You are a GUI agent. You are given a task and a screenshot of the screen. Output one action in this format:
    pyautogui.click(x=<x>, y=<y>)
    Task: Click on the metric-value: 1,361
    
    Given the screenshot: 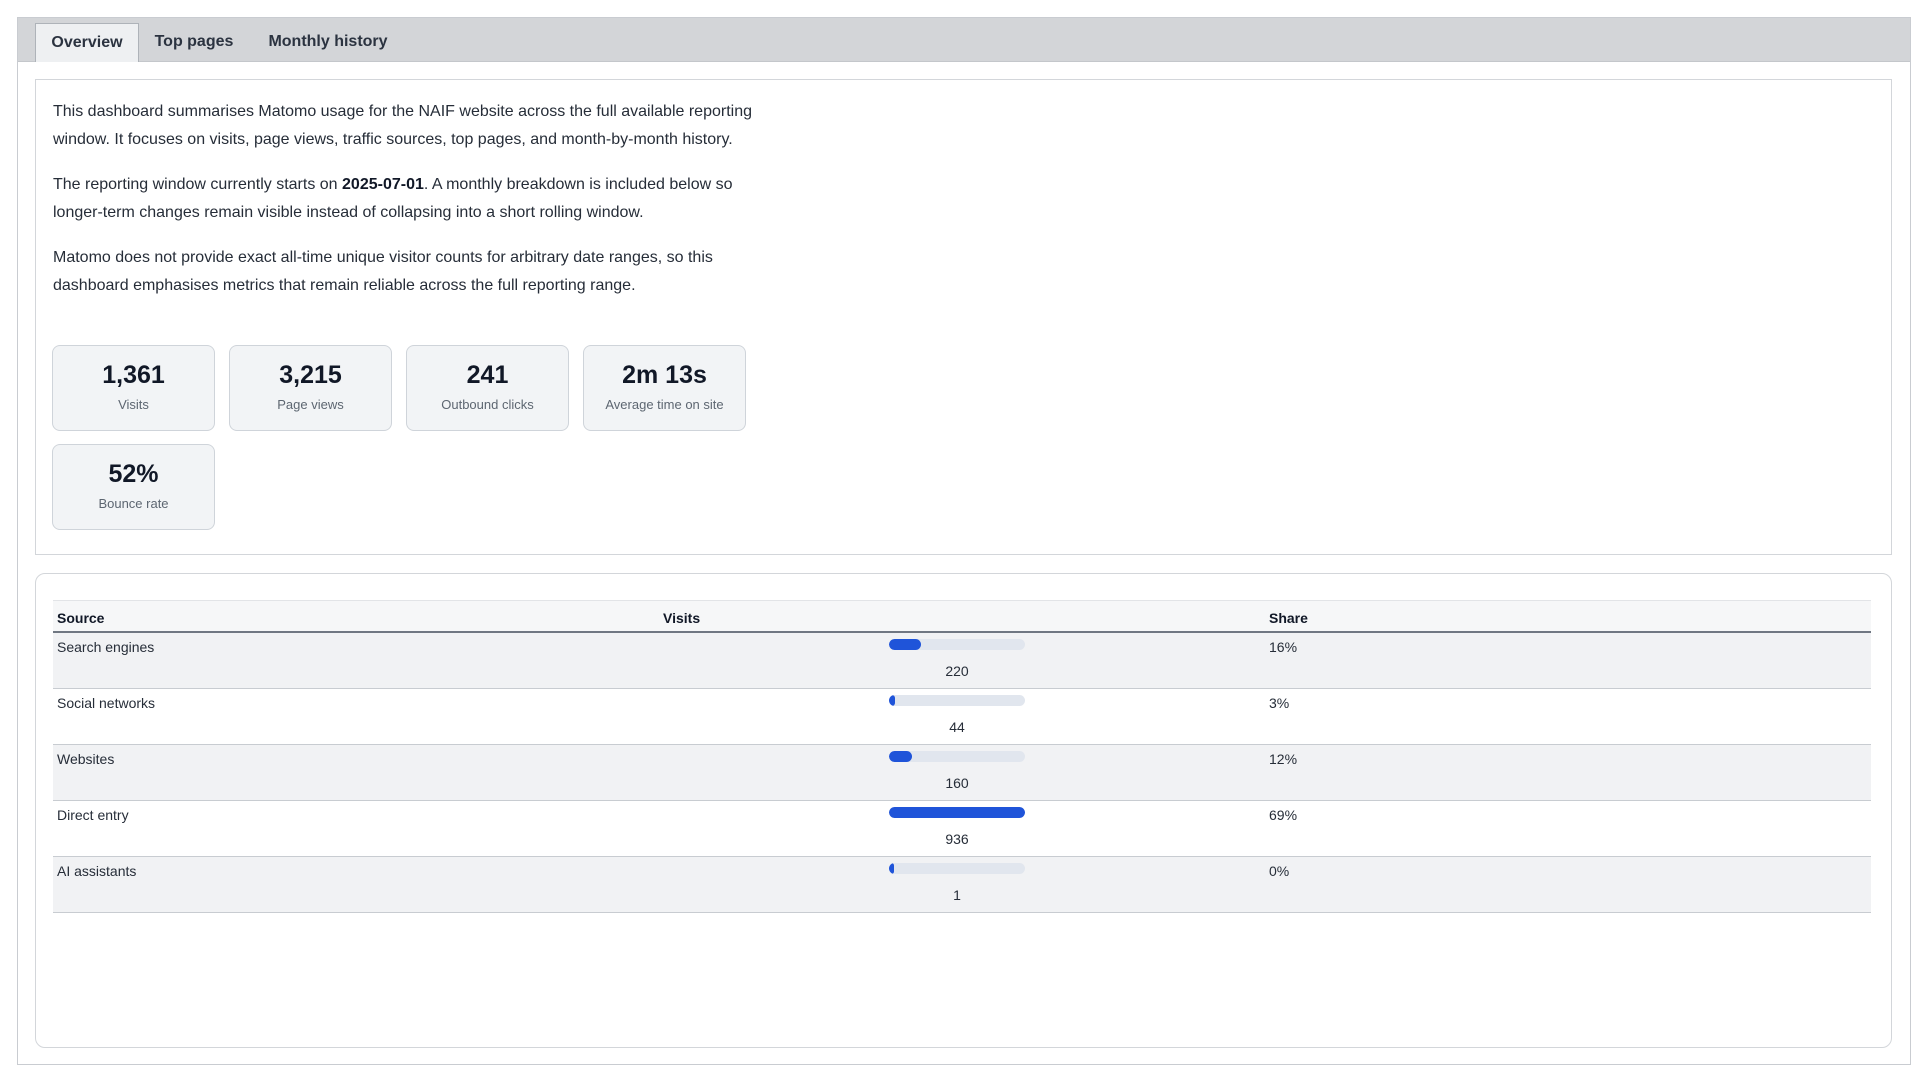 What is the action you would take?
    pyautogui.click(x=133, y=375)
    